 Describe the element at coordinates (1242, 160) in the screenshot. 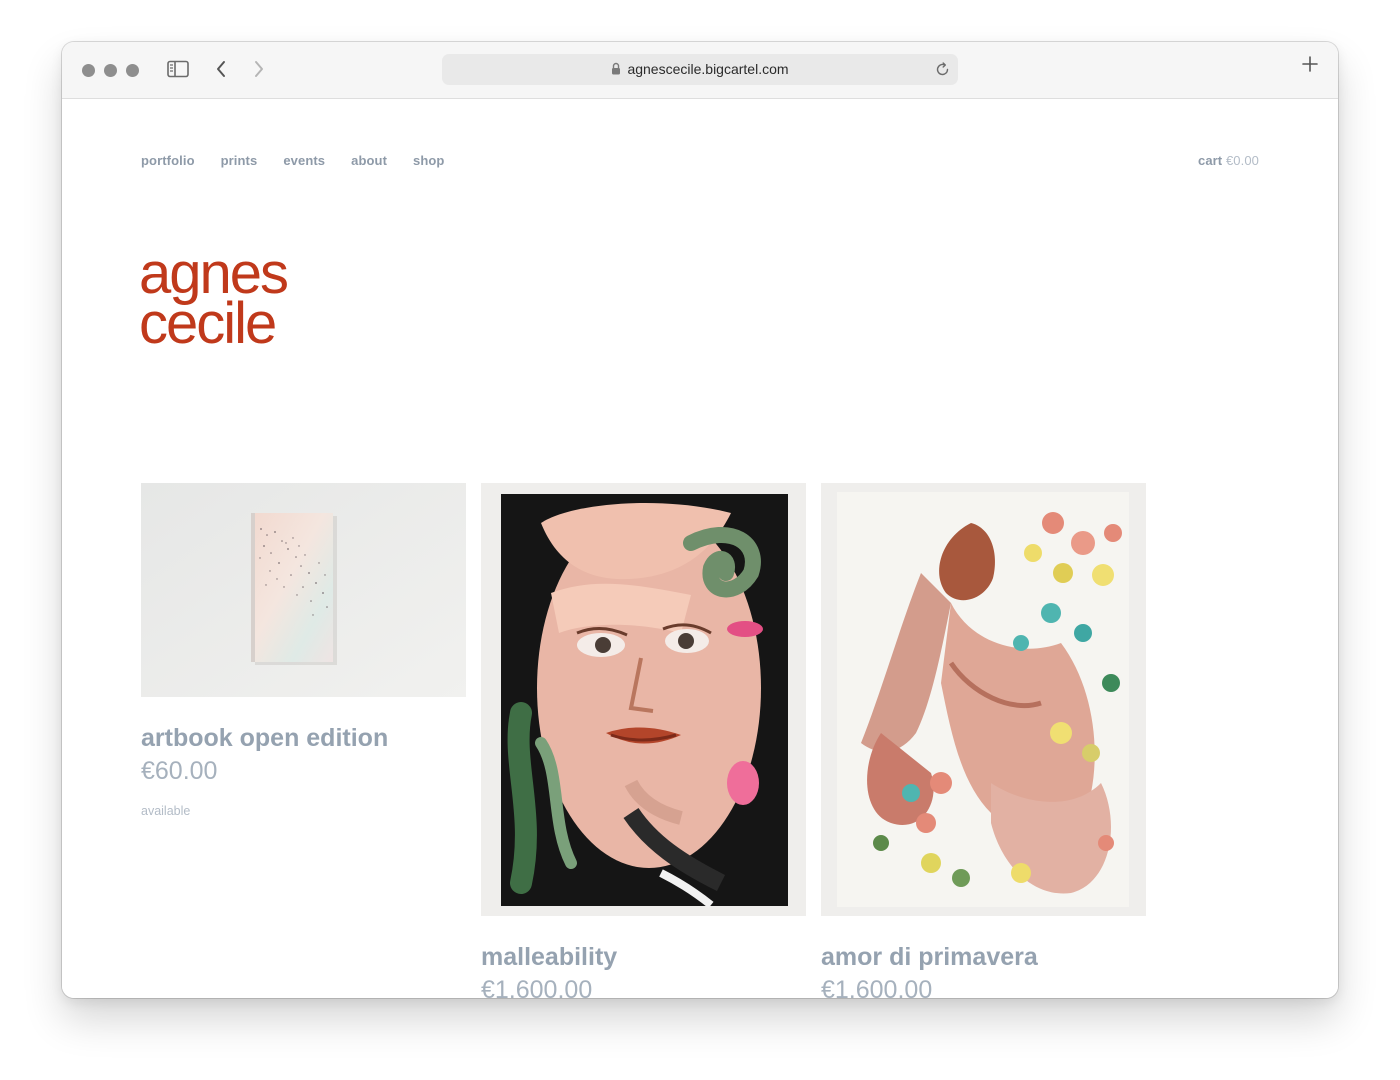

I see `cart-amount: €0.00` at that location.